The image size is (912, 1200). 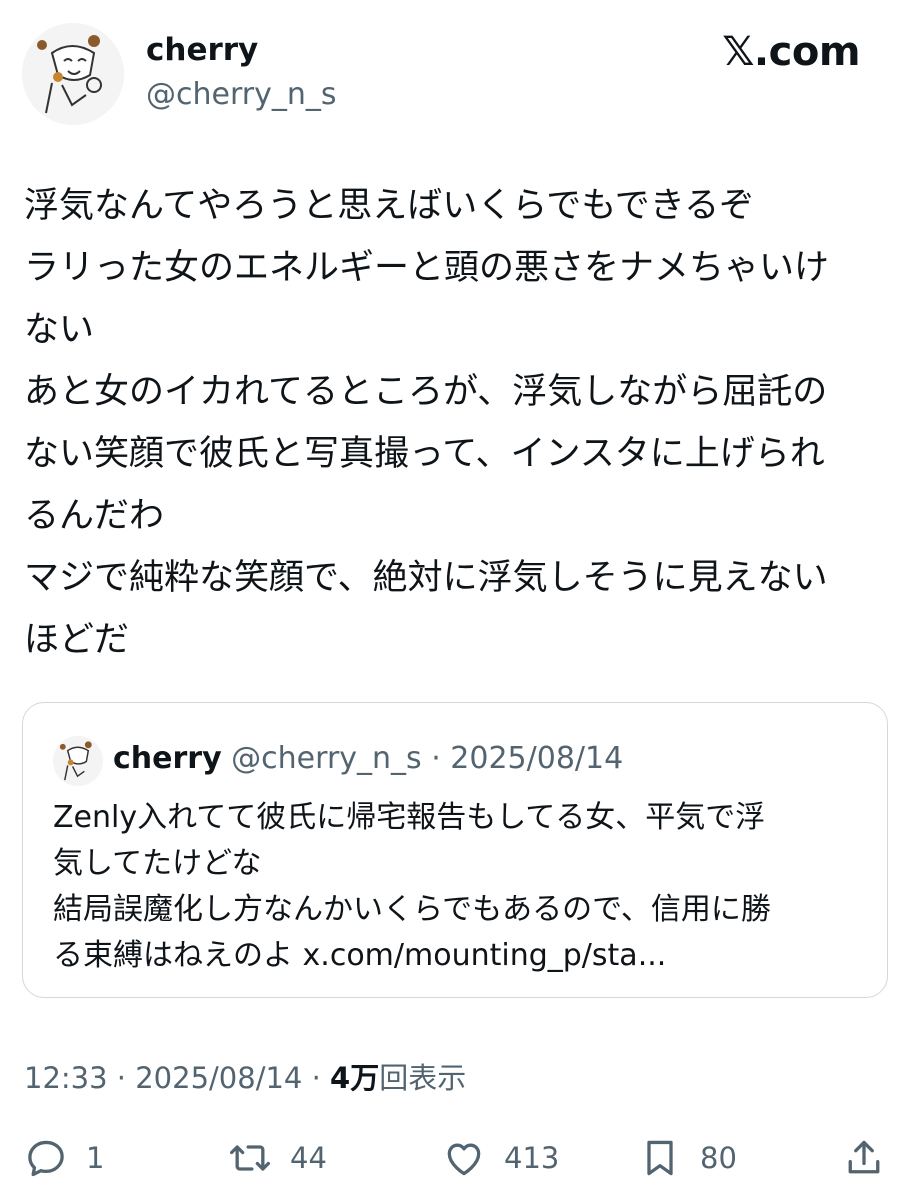 What do you see at coordinates (532, 1158) in the screenshot?
I see `like-count: 413` at bounding box center [532, 1158].